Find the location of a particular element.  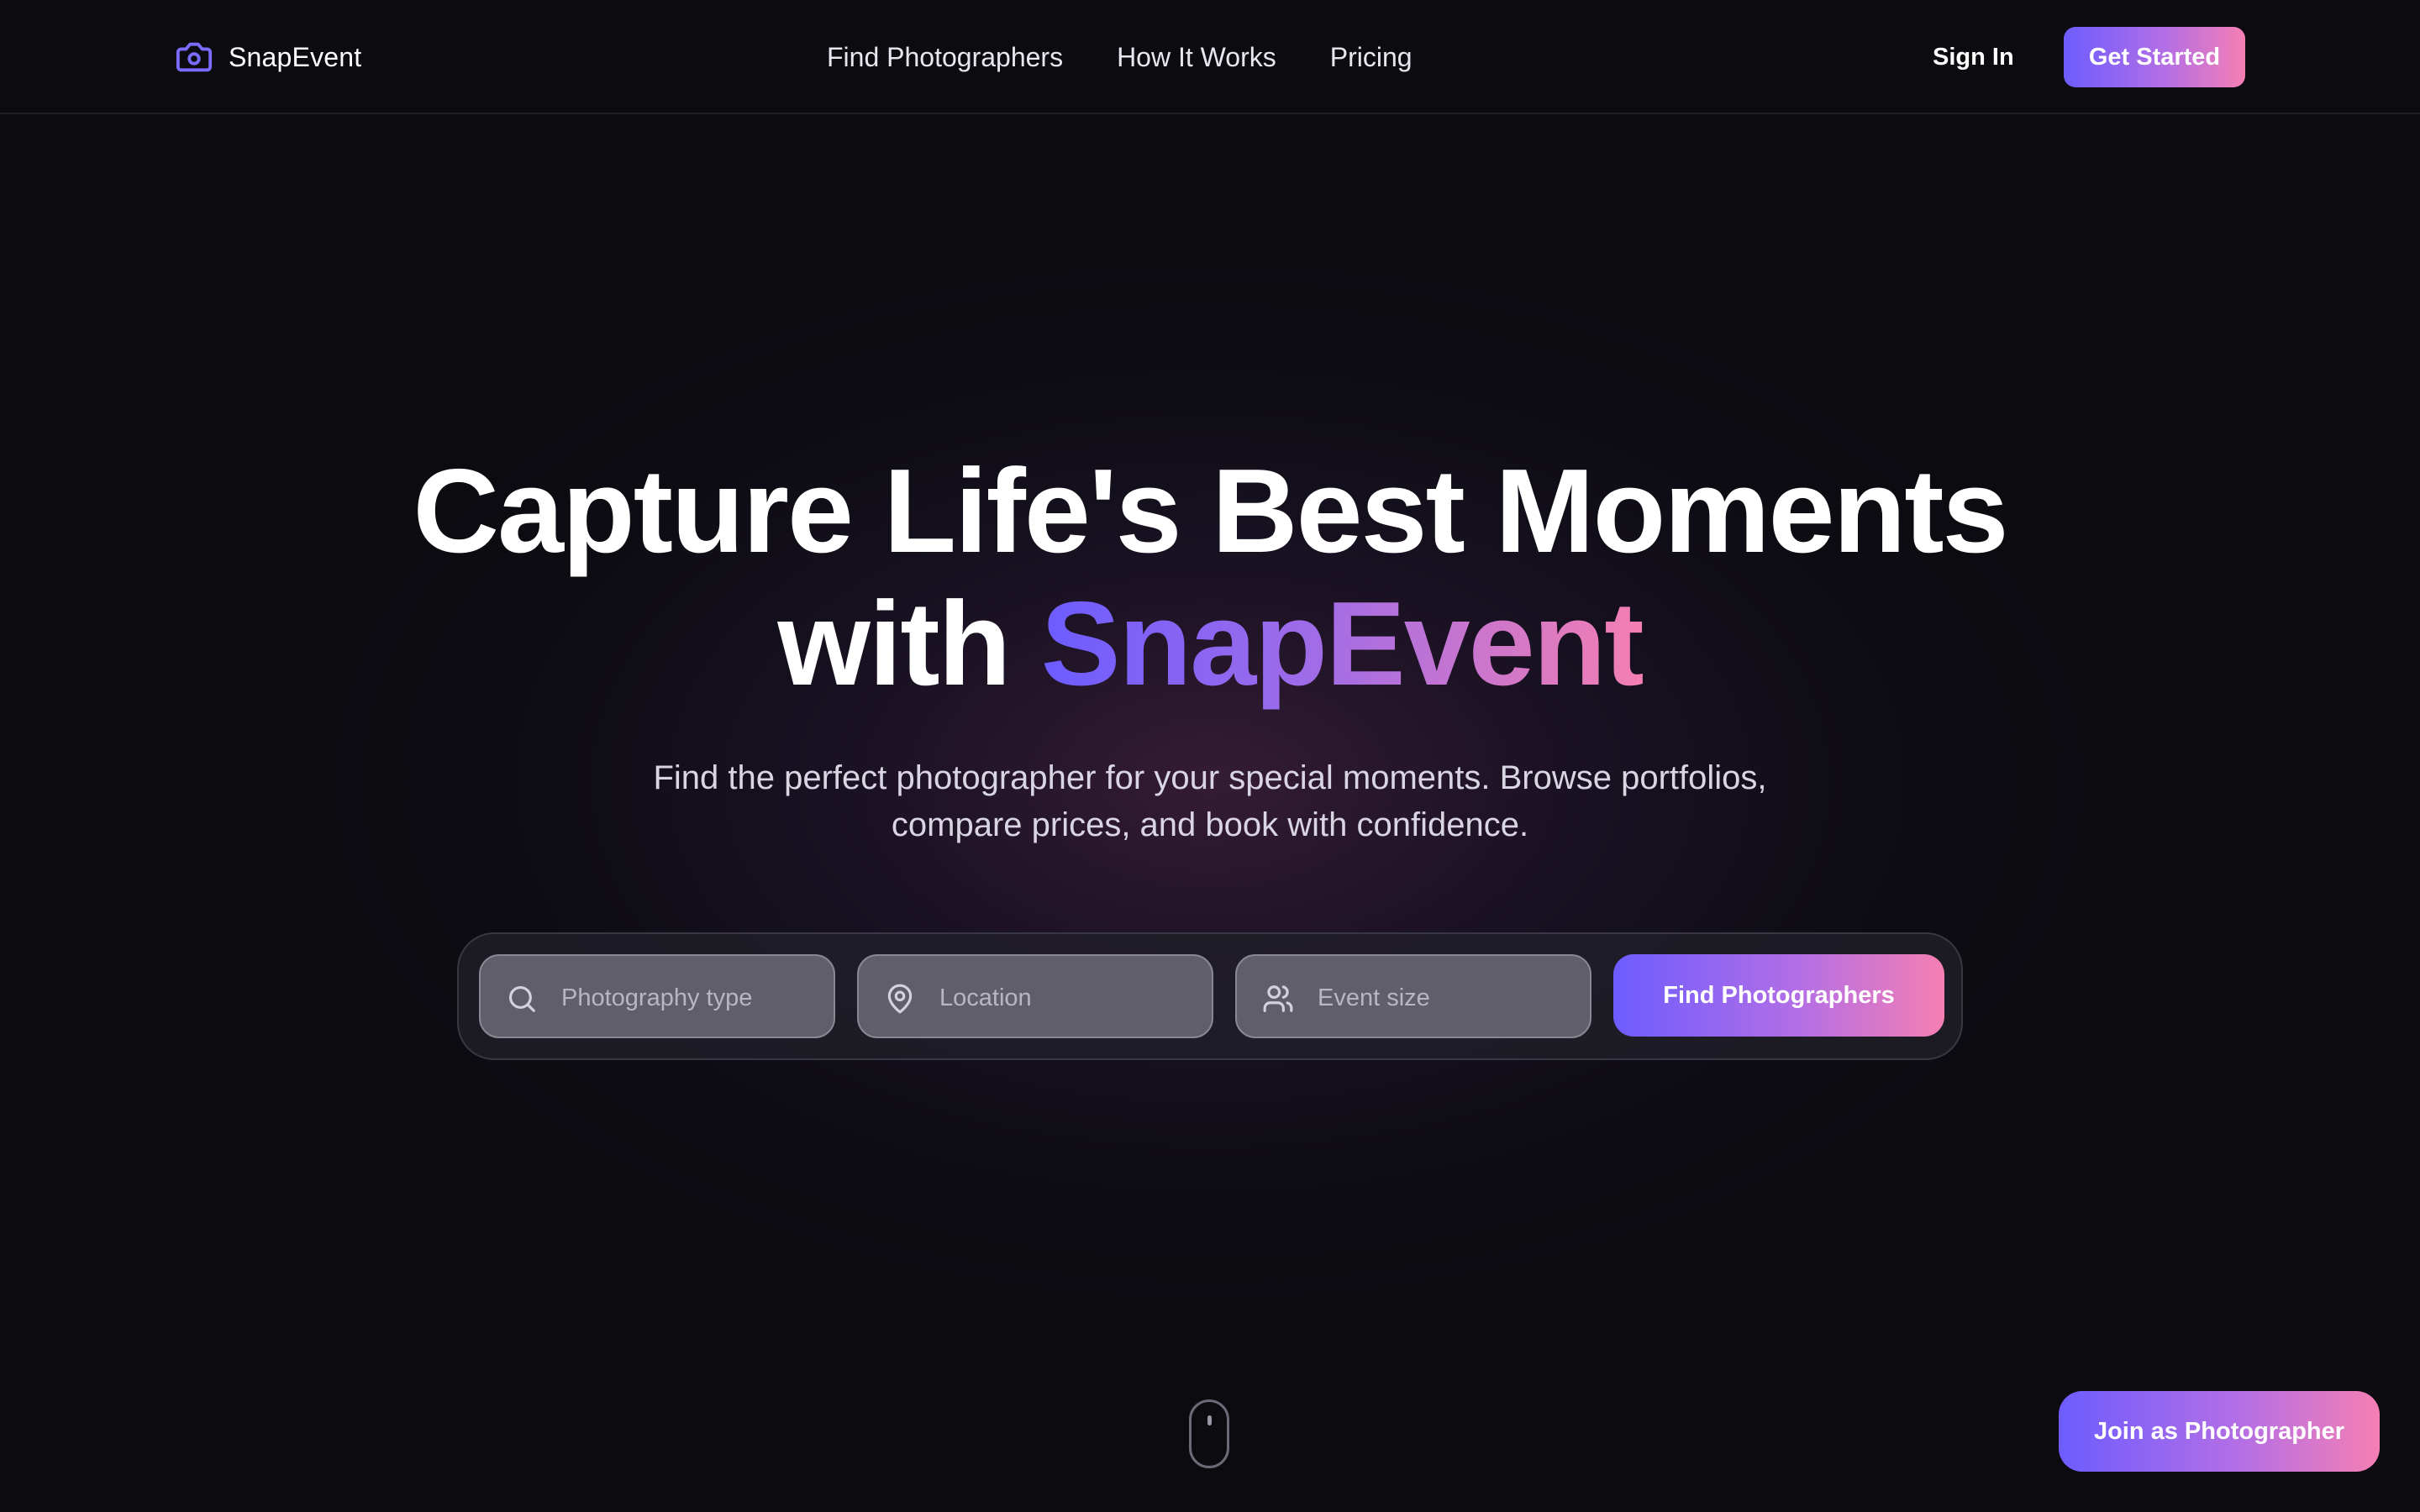

main-nav: Find Photographers How It Works Pricing is located at coordinates (1120, 57).